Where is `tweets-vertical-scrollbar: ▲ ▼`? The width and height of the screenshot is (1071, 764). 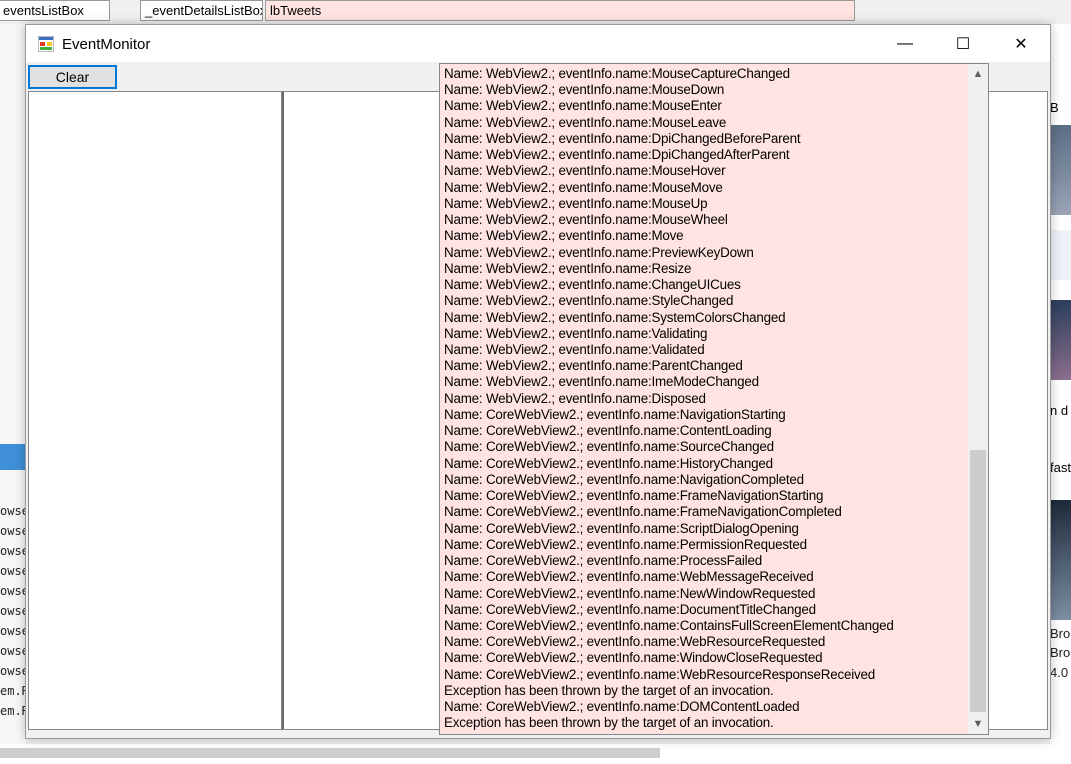 tweets-vertical-scrollbar: ▲ ▼ is located at coordinates (978, 399).